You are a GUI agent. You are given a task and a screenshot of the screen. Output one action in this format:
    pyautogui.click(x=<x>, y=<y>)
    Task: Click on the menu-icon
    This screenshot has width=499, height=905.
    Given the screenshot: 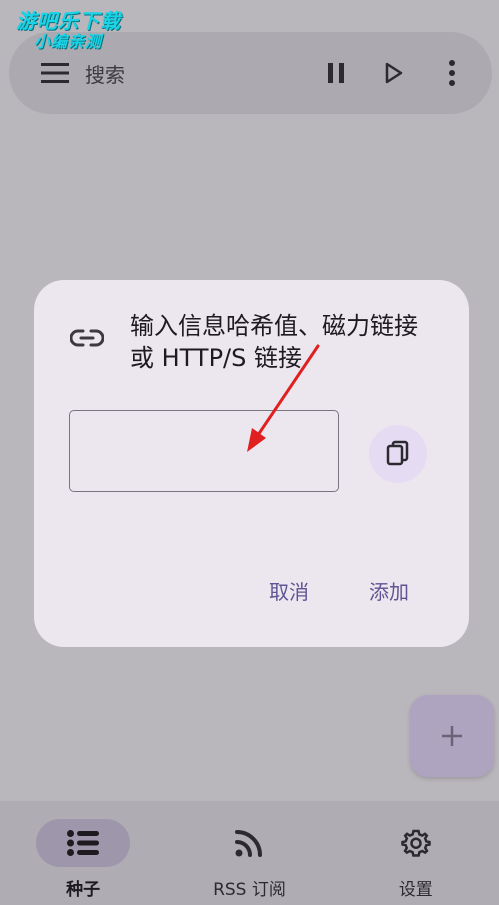 What is the action you would take?
    pyautogui.click(x=55, y=73)
    